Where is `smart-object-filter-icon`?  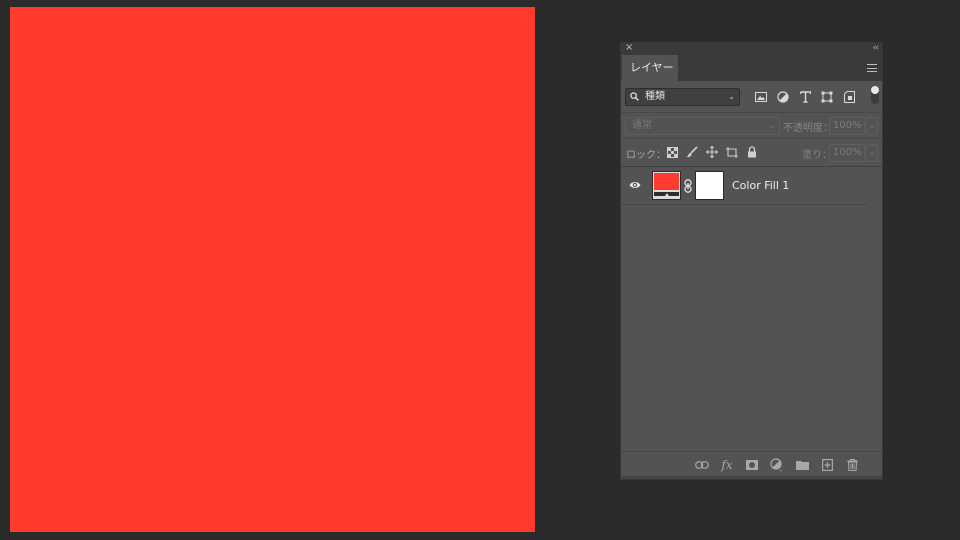
smart-object-filter-icon is located at coordinates (849, 97).